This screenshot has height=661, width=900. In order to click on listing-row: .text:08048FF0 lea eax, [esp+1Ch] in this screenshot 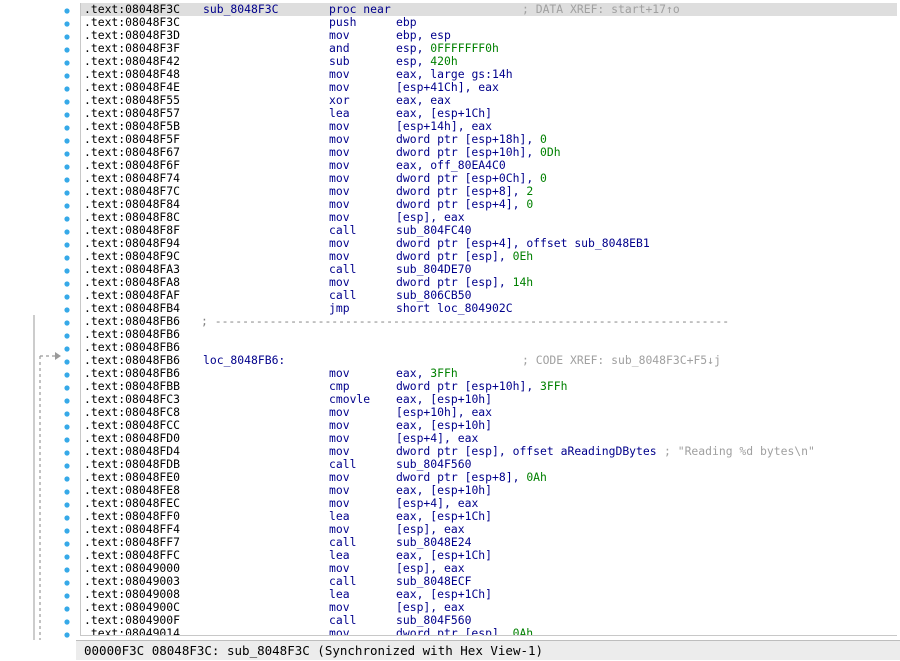, I will do `click(489, 516)`.